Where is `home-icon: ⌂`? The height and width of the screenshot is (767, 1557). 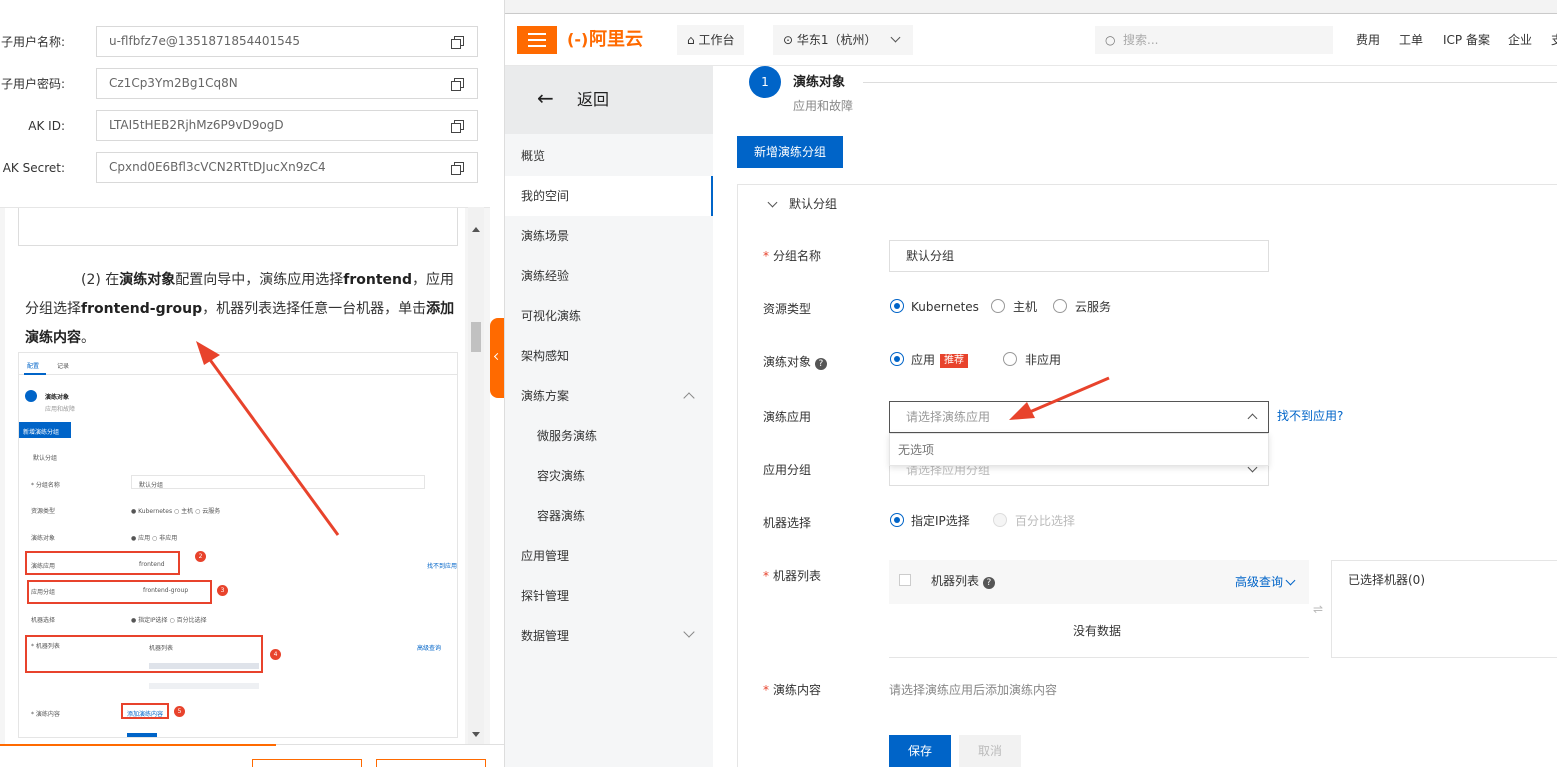 home-icon: ⌂ is located at coordinates (693, 40).